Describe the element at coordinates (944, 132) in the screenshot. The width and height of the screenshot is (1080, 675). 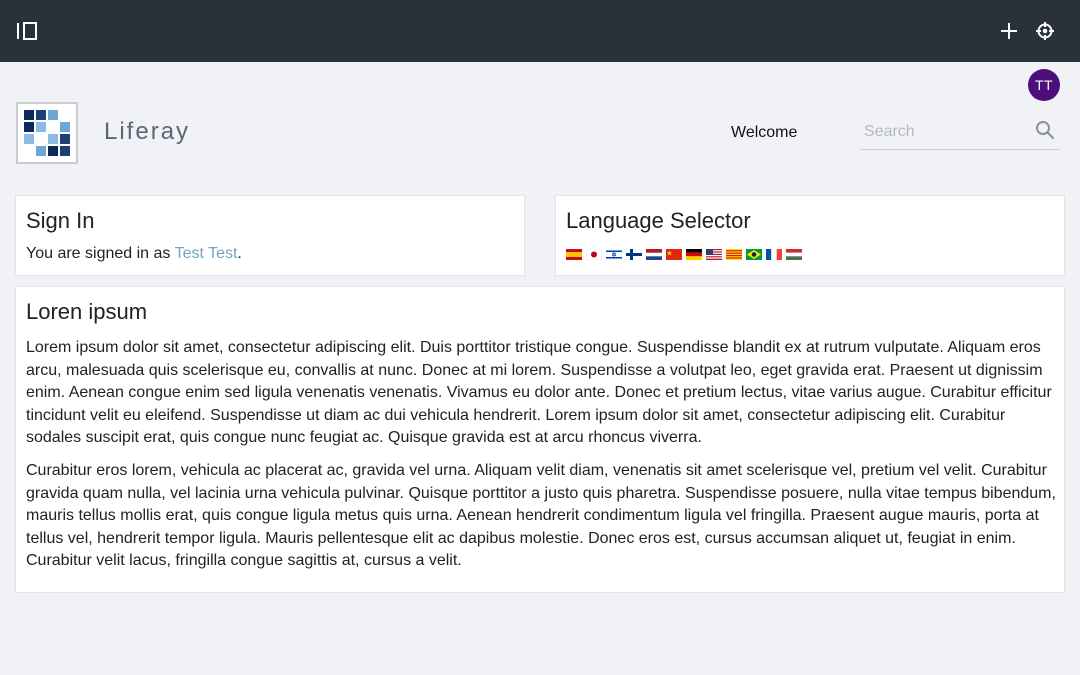
I see `search-input` at that location.